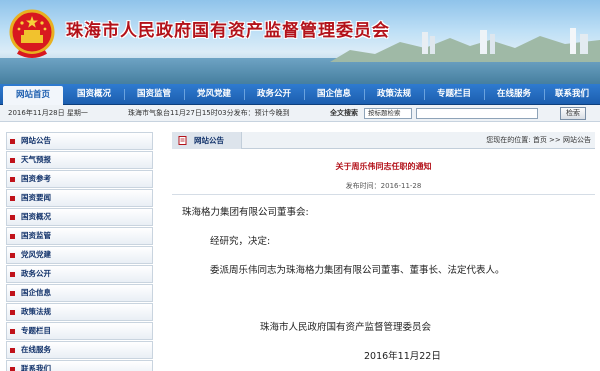 The image size is (600, 371). I want to click on sidebar-item-supervision: 国资监管, so click(79, 236).